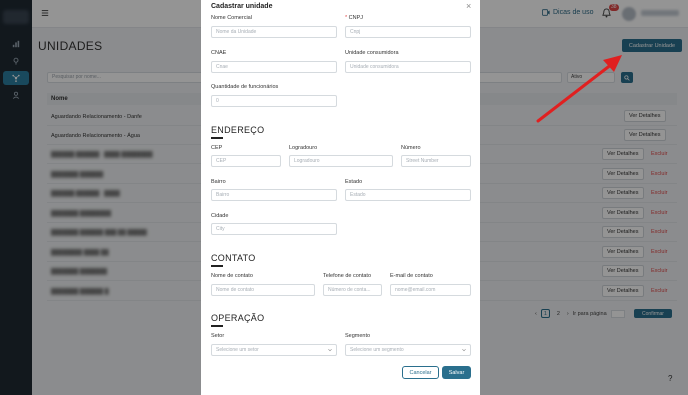  What do you see at coordinates (263, 290) in the screenshot?
I see `nome-contato-input: Nome de contato` at bounding box center [263, 290].